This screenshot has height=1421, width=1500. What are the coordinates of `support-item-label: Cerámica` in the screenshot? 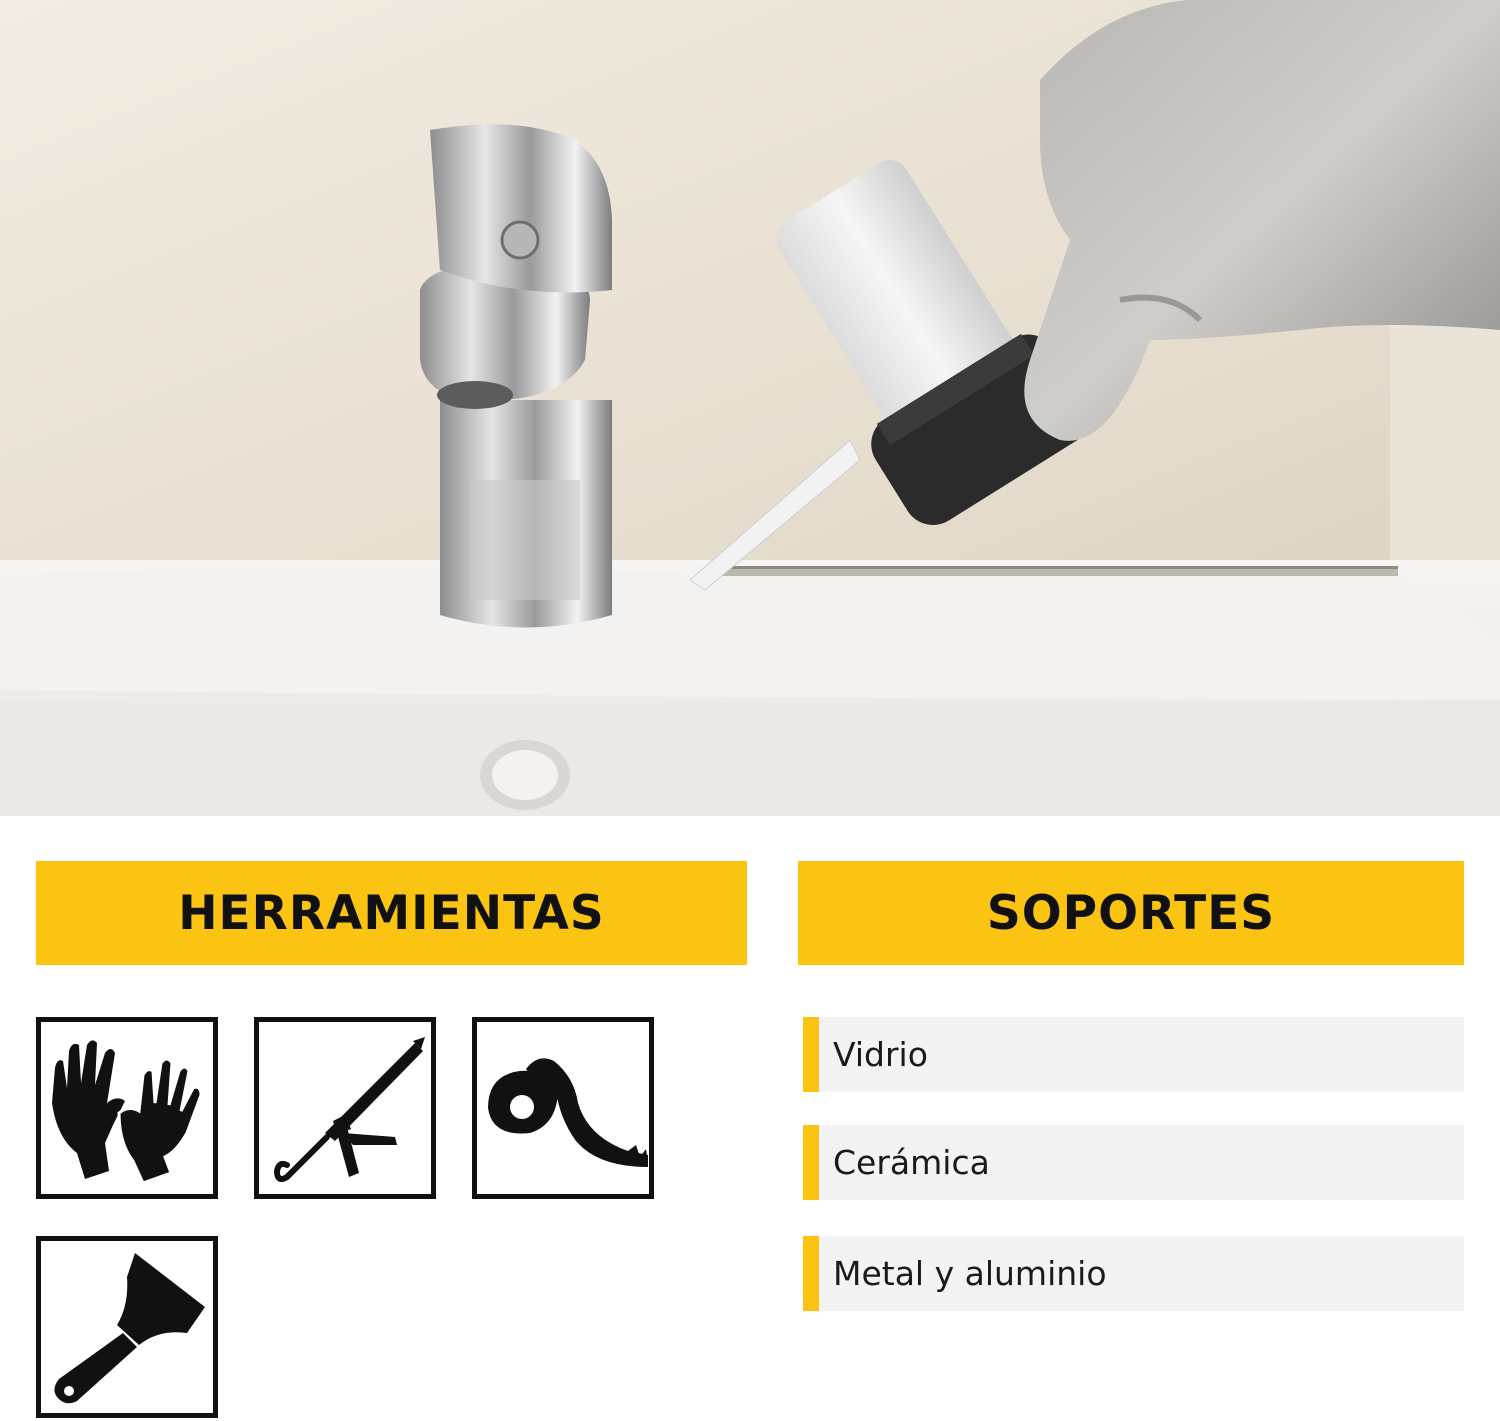 It's located at (911, 1162).